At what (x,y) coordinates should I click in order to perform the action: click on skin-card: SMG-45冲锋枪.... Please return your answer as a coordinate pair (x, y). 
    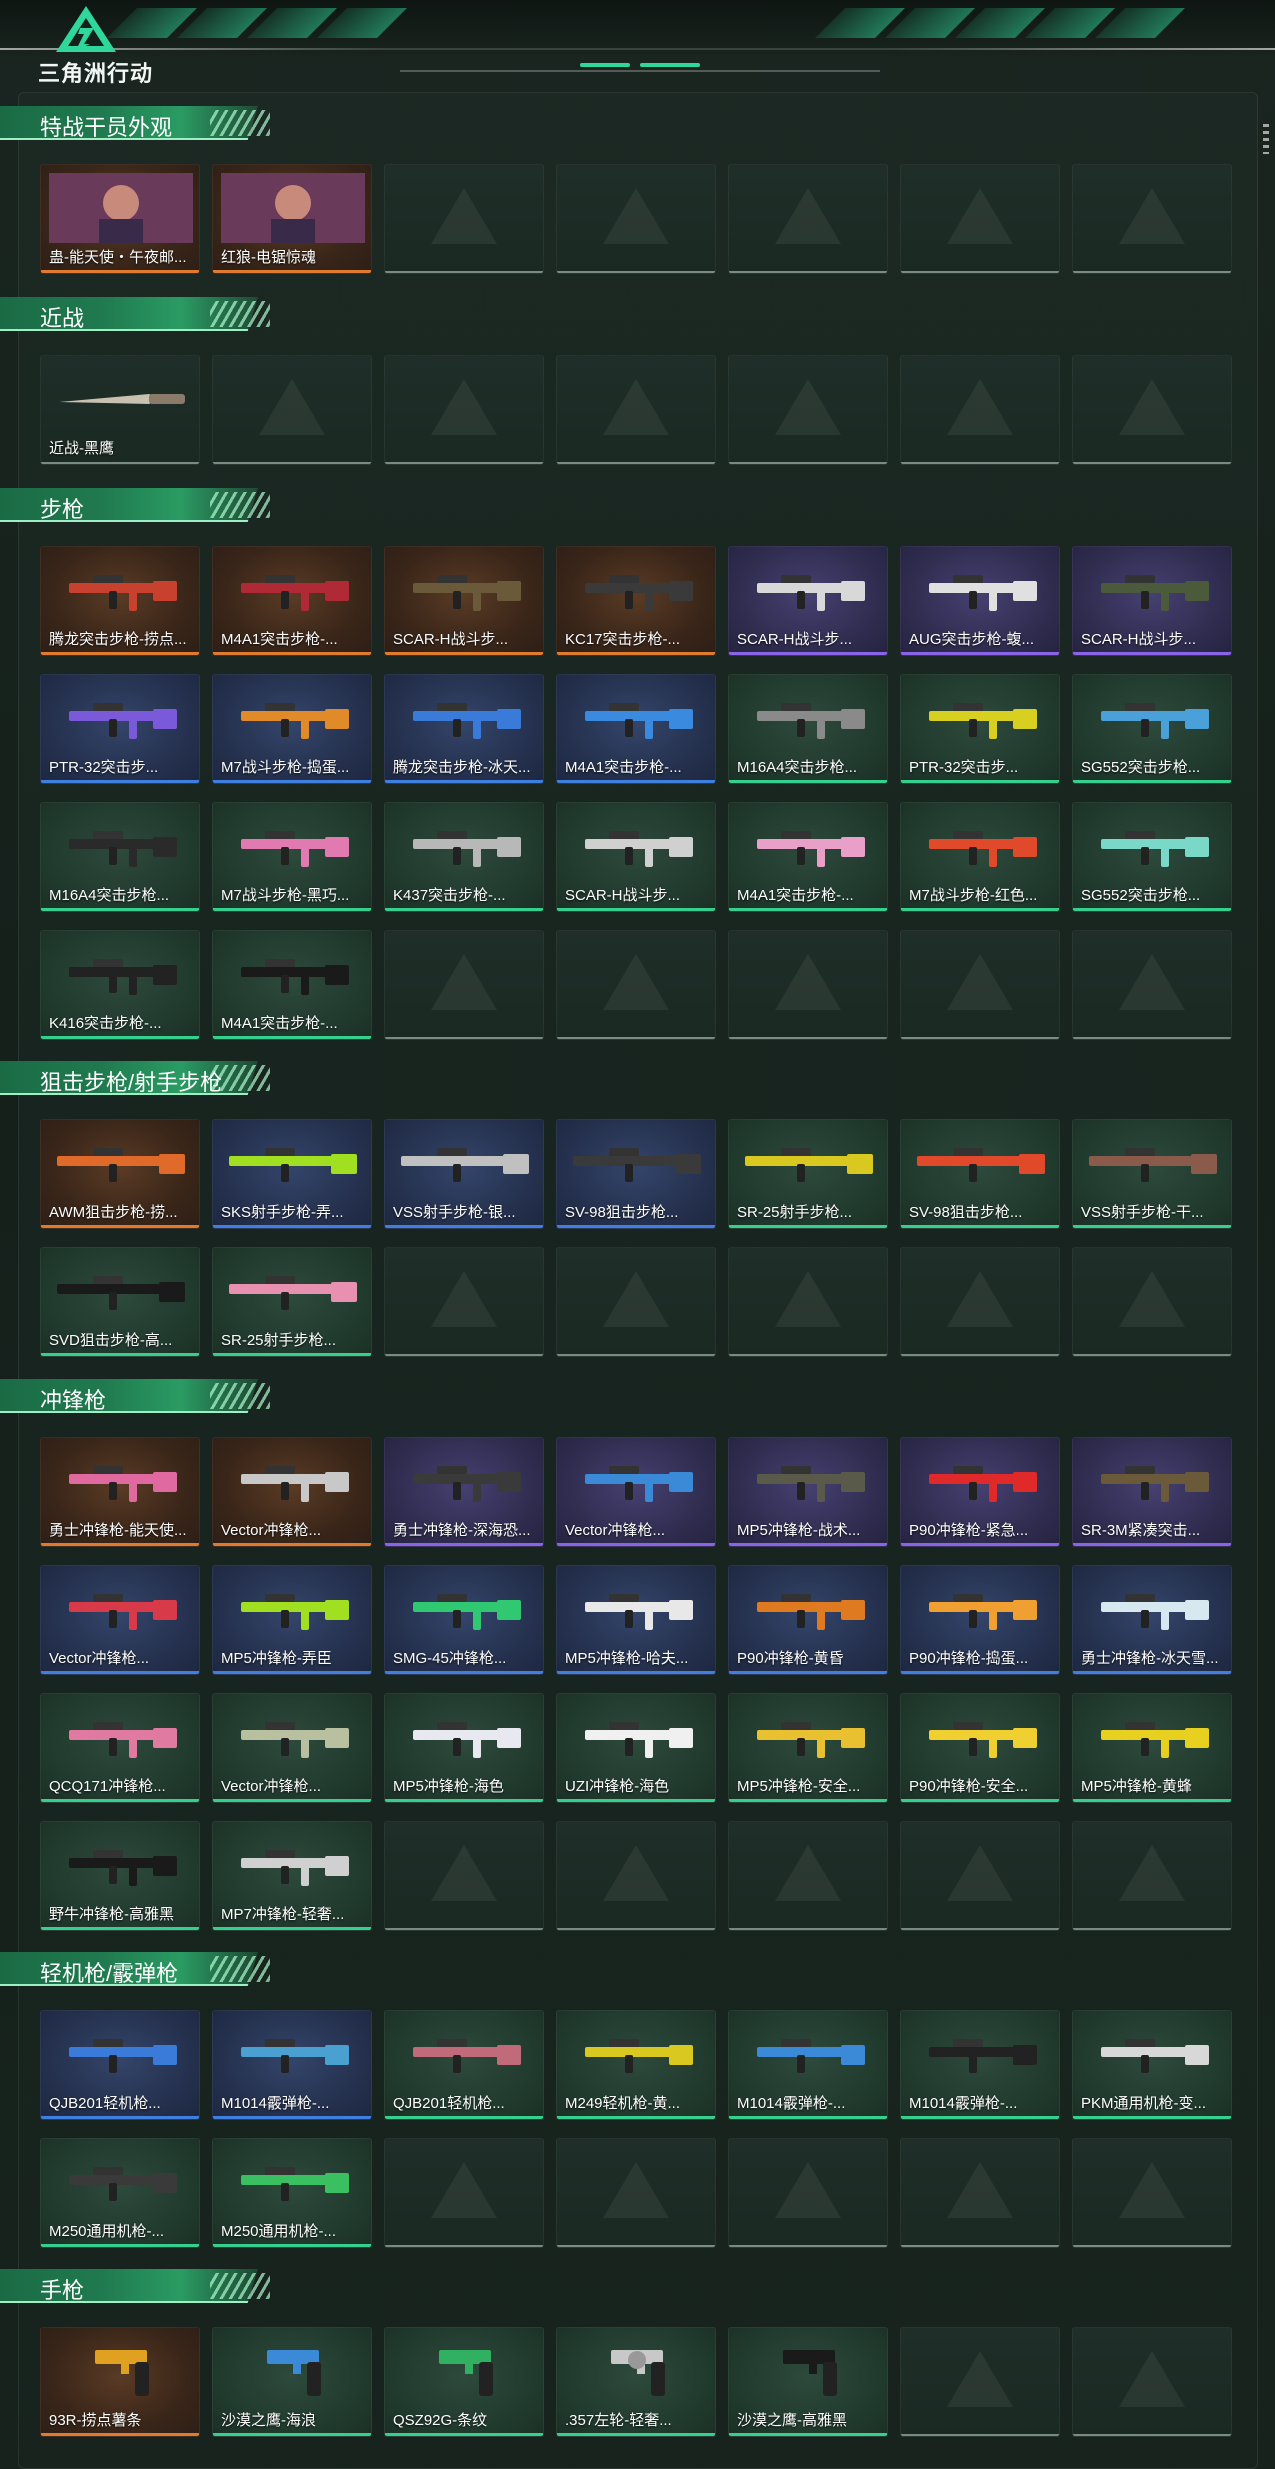
    Looking at the image, I should click on (464, 1620).